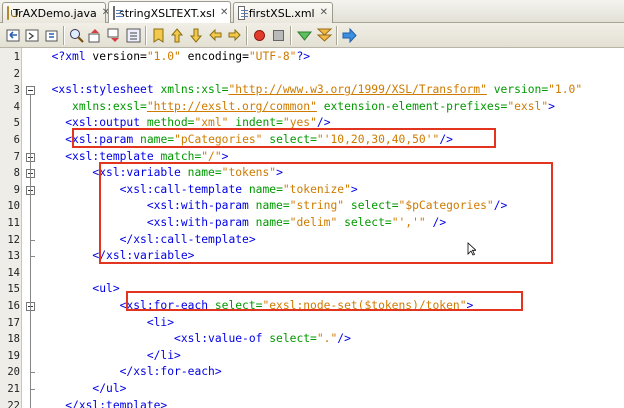  What do you see at coordinates (177, 35) in the screenshot?
I see `previous-bookmark-icon` at bounding box center [177, 35].